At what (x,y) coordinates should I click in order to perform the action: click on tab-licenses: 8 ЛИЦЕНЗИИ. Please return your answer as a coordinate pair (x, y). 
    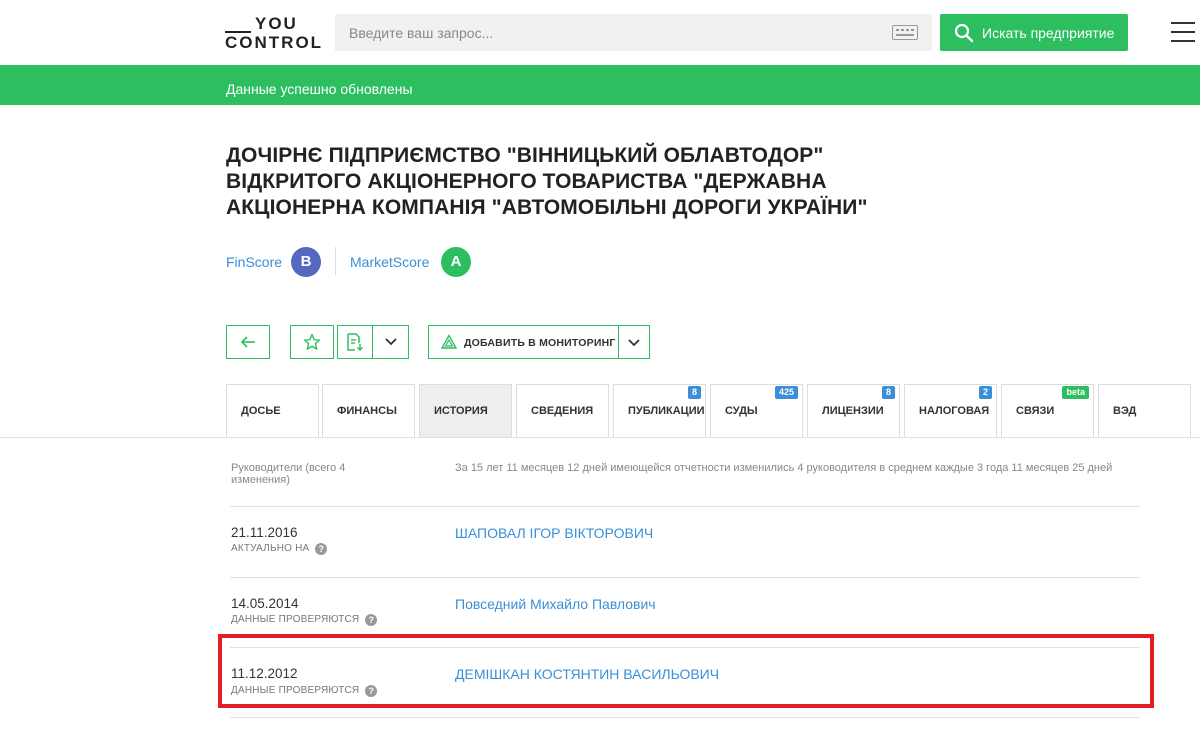
    Looking at the image, I should click on (853, 410).